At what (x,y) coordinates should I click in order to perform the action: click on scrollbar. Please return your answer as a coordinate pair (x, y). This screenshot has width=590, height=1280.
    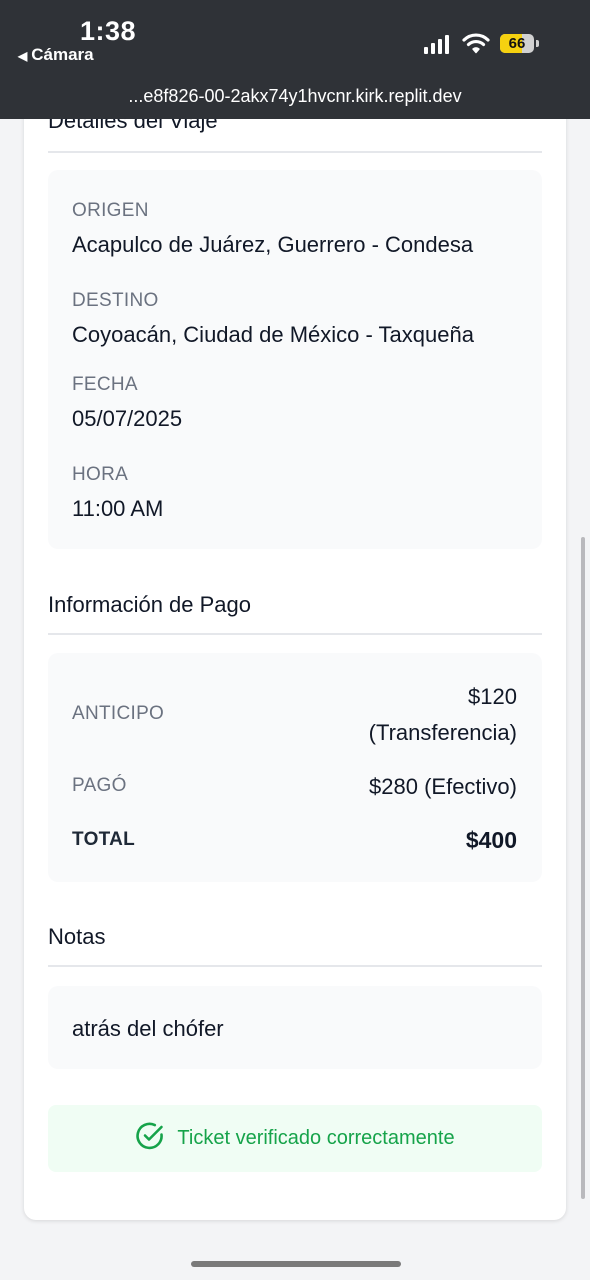
    Looking at the image, I should click on (583, 868).